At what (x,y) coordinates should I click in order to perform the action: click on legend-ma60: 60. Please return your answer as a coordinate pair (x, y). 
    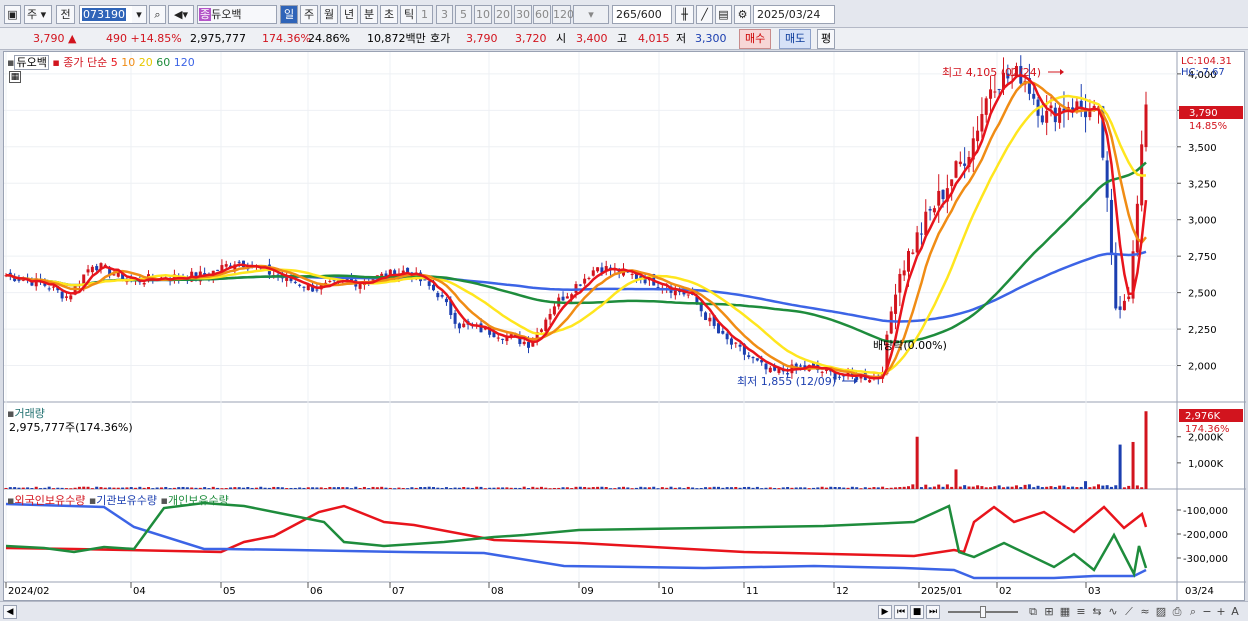
    Looking at the image, I should click on (163, 62).